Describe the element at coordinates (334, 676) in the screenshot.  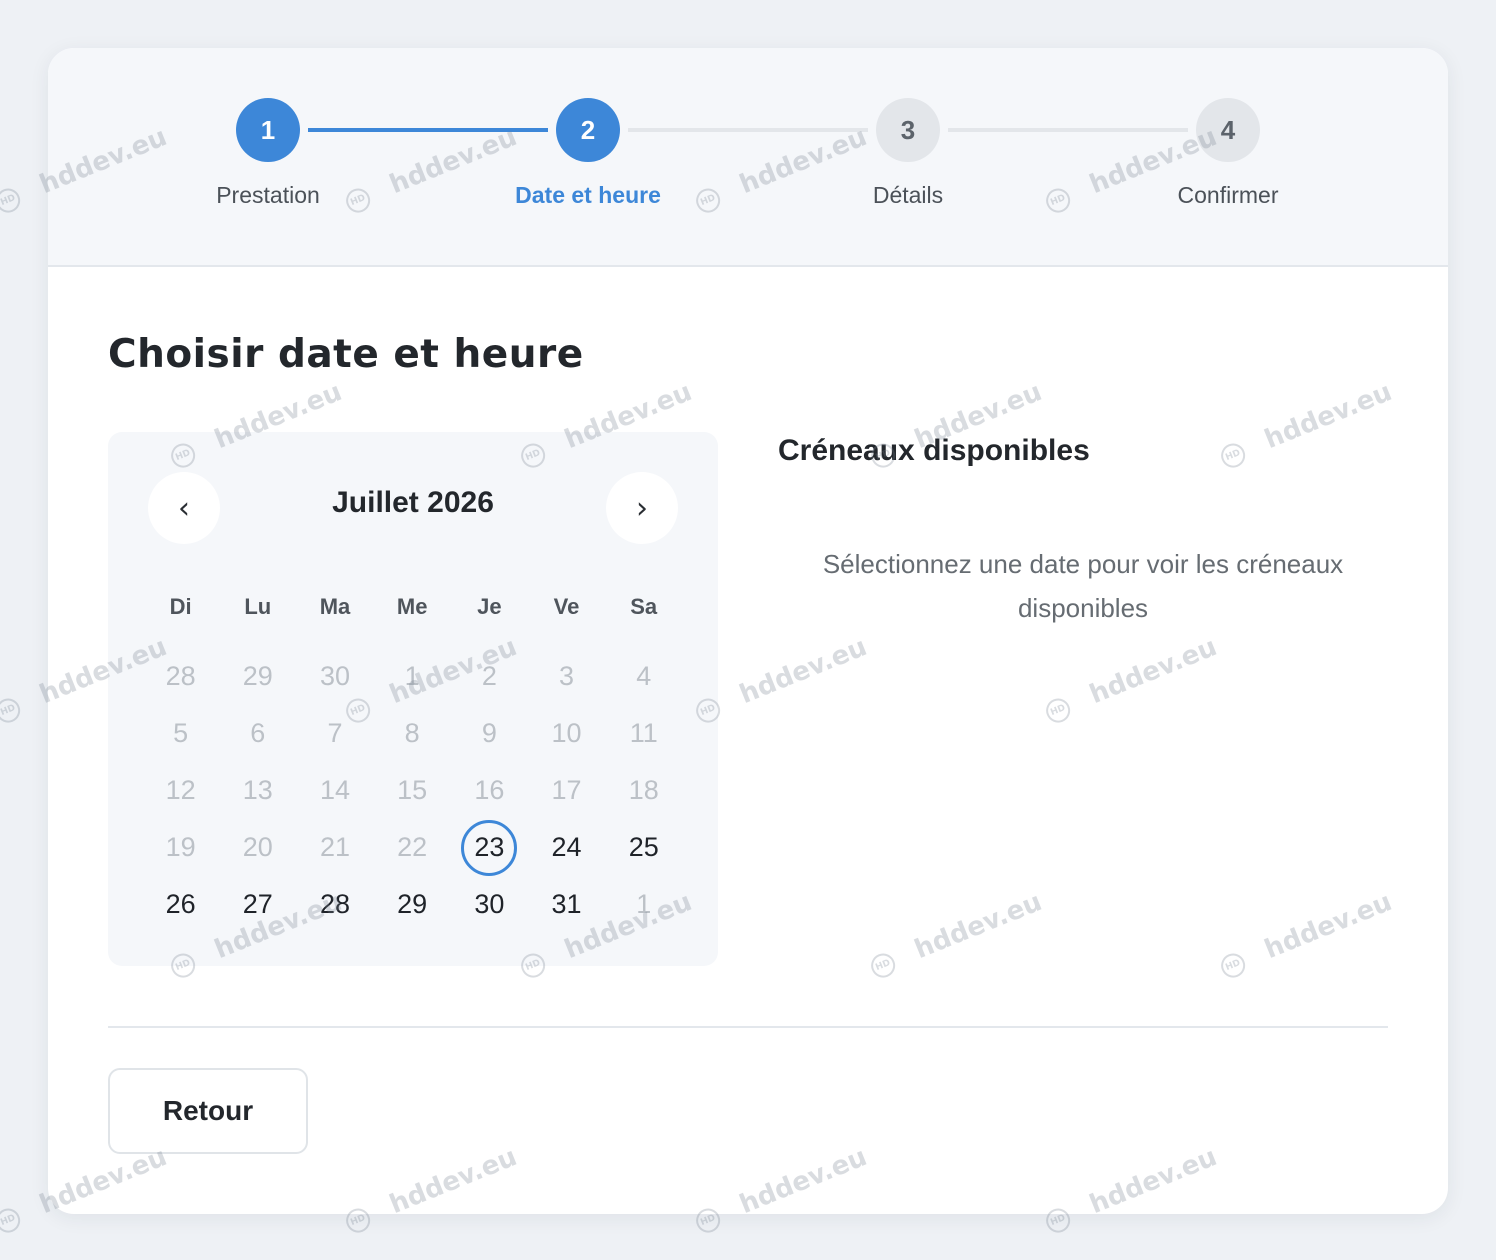
I see `calendar-day-outside-month: 30` at that location.